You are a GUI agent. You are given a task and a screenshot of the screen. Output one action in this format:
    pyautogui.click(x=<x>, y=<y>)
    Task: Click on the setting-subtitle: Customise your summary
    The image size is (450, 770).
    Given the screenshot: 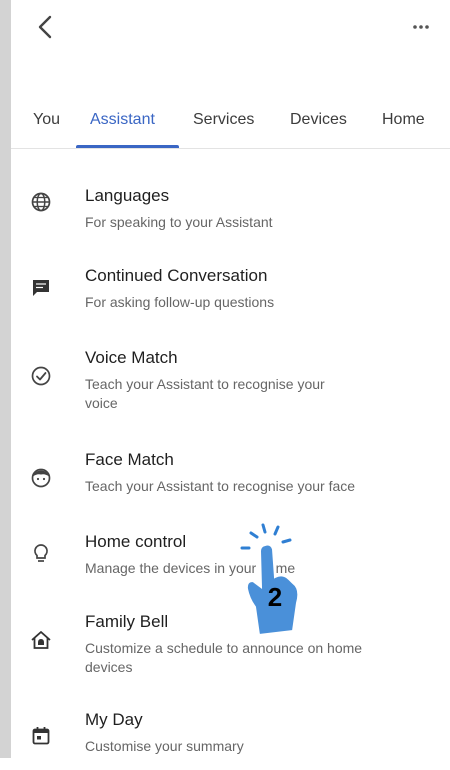 What is the action you would take?
    pyautogui.click(x=164, y=746)
    